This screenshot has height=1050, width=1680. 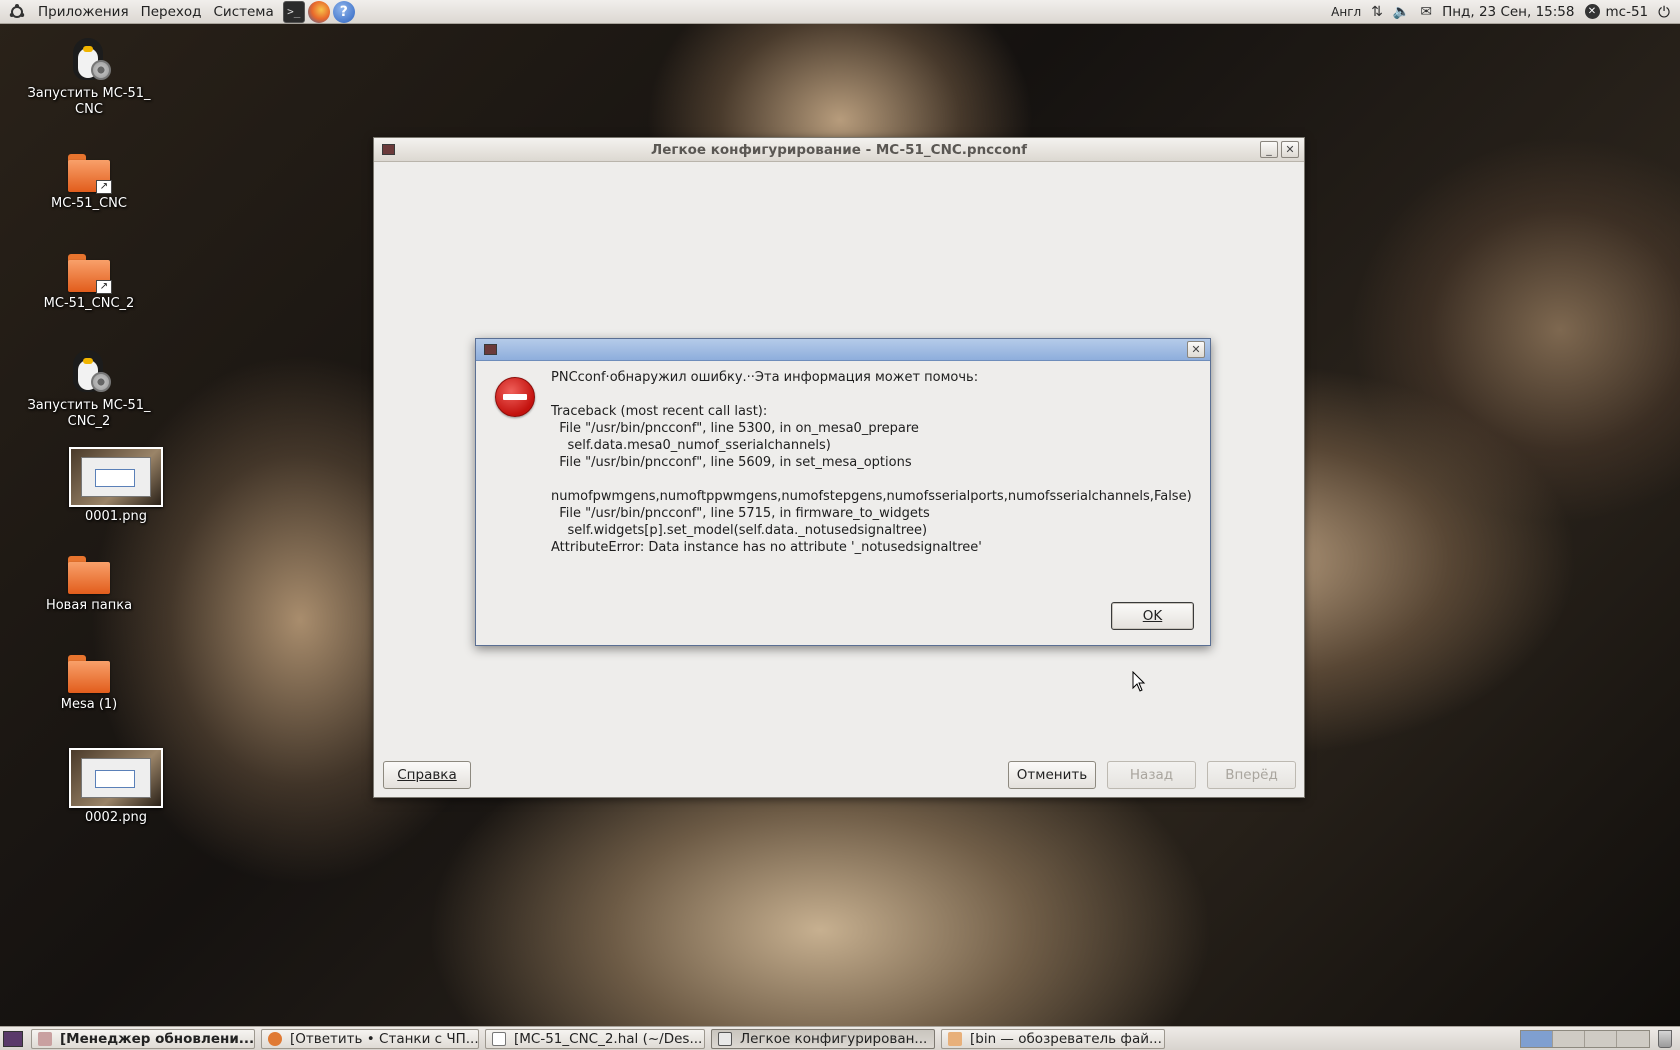 I want to click on desktop-icon-0002-png: 0002.png, so click(x=116, y=787).